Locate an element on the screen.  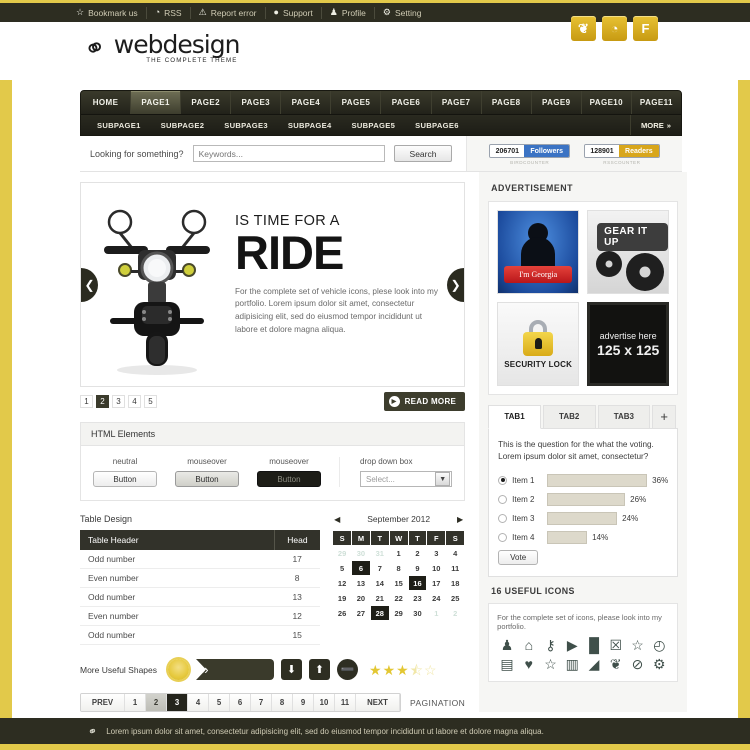
calendar-day-14: 14 is located at coordinates (380, 583).